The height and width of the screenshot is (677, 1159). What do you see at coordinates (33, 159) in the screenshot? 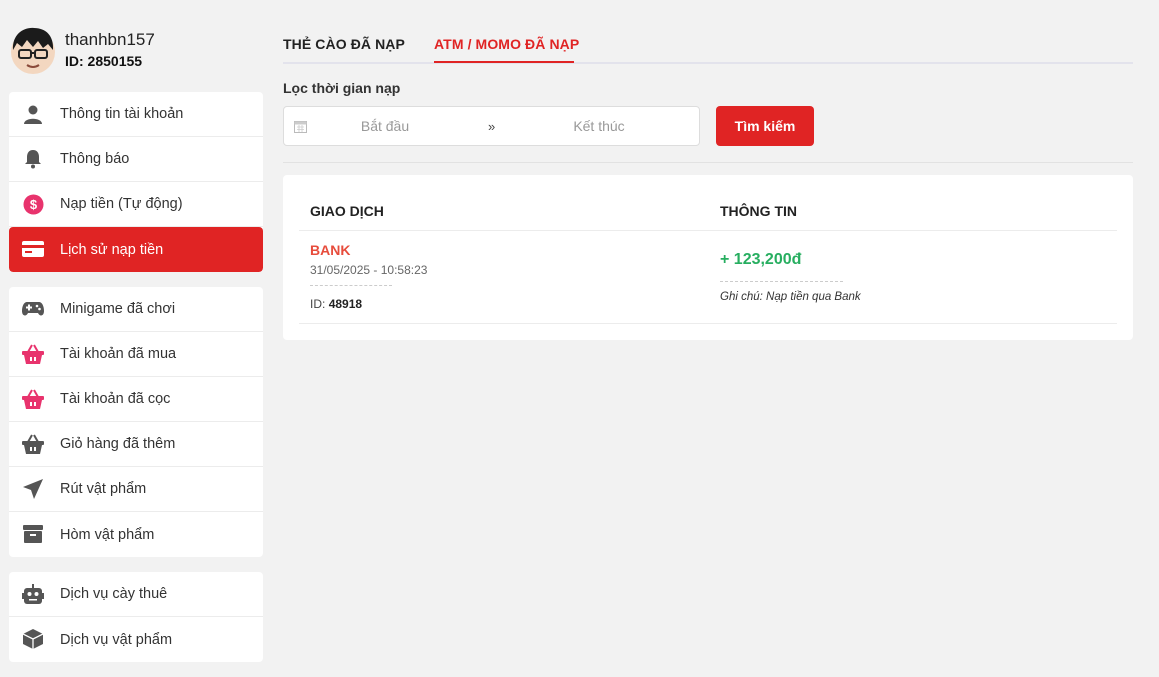
I see `bell-icon` at bounding box center [33, 159].